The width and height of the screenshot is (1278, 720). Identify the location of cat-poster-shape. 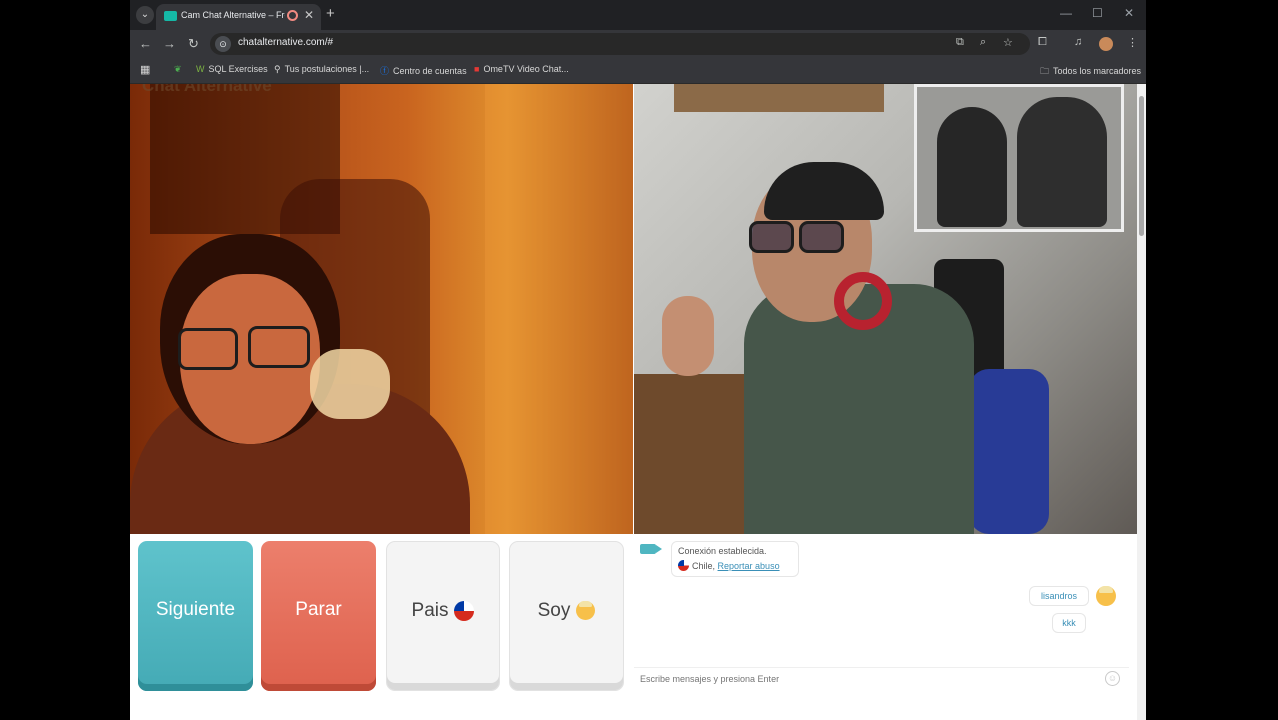
(1019, 158).